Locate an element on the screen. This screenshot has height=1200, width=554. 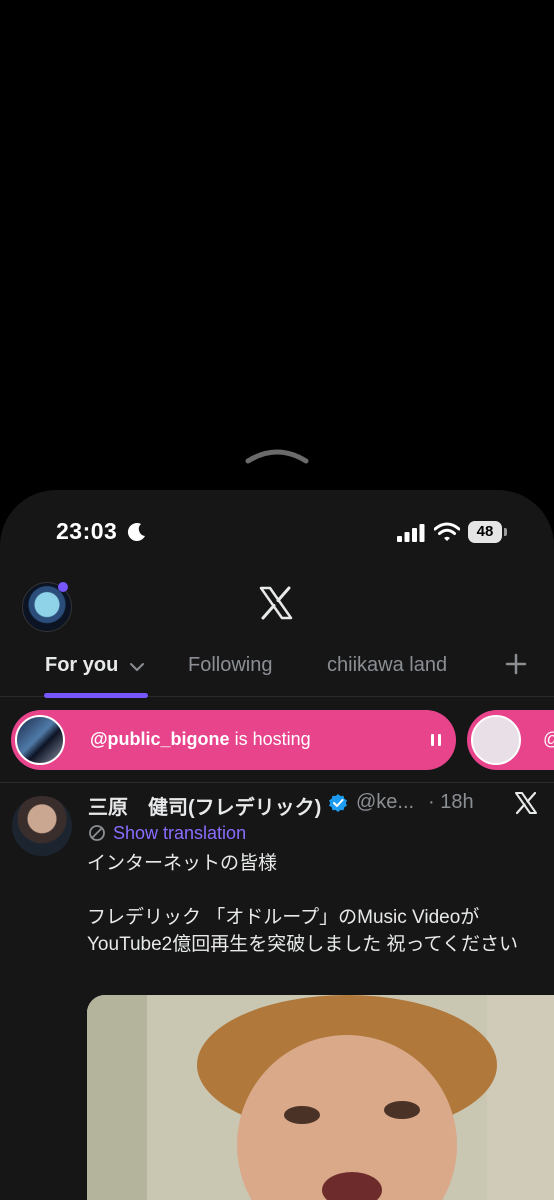
space-card-hosting: @public_bigone is hosting is located at coordinates (233, 740).